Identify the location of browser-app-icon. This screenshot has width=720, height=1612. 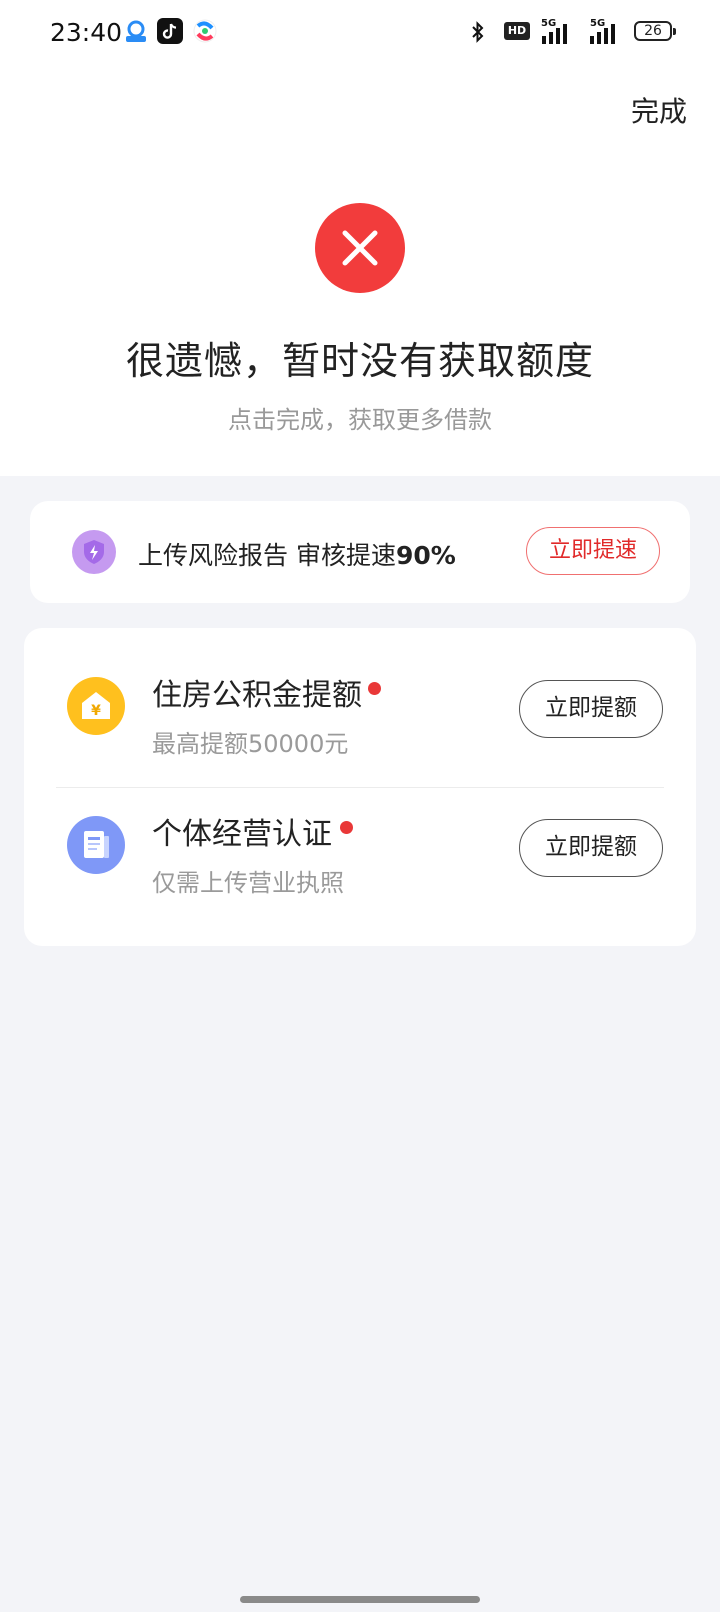
(205, 31).